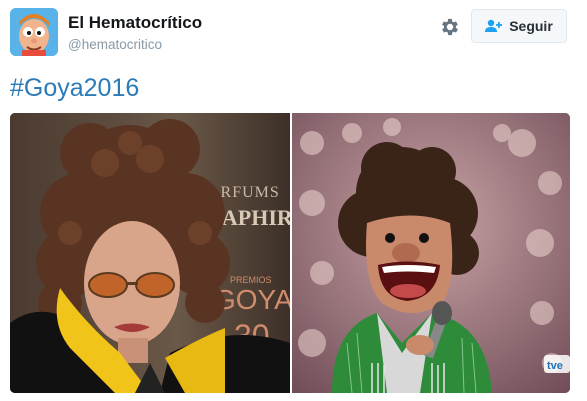 The height and width of the screenshot is (401, 587). I want to click on cartoon-avatar-icon, so click(34, 32).